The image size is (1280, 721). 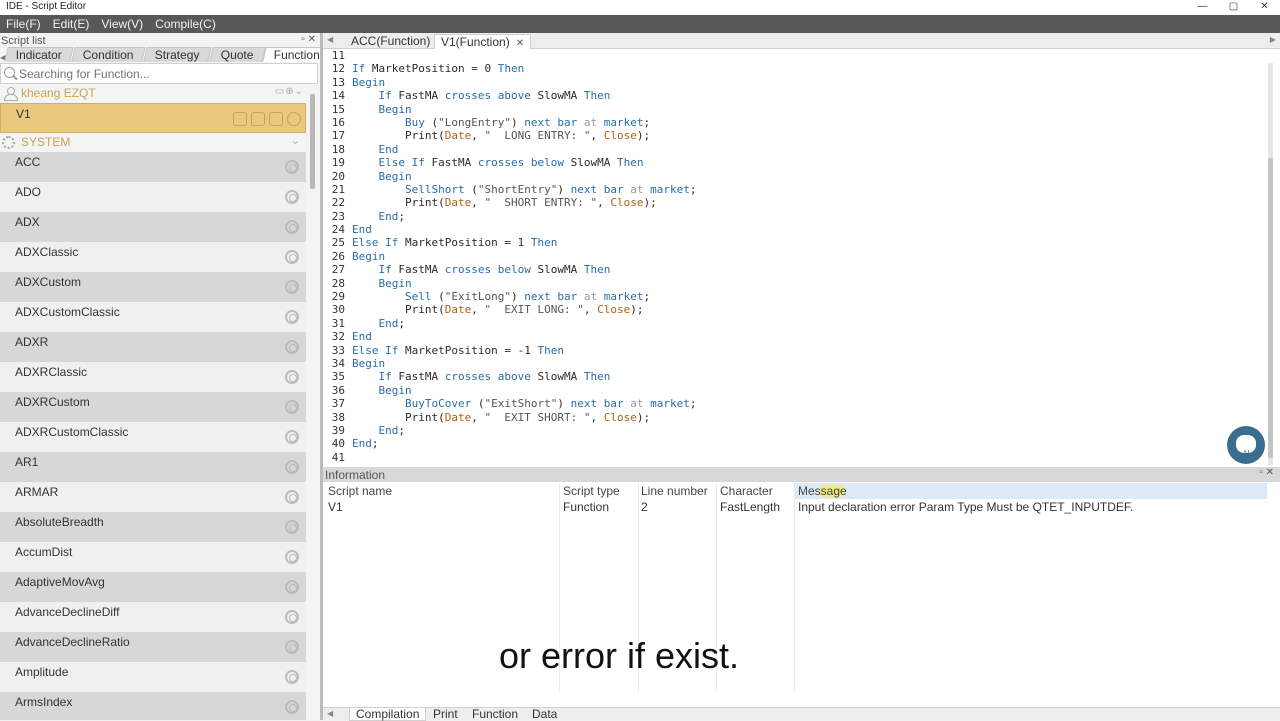 I want to click on tab-condition: Condition, so click(x=108, y=54).